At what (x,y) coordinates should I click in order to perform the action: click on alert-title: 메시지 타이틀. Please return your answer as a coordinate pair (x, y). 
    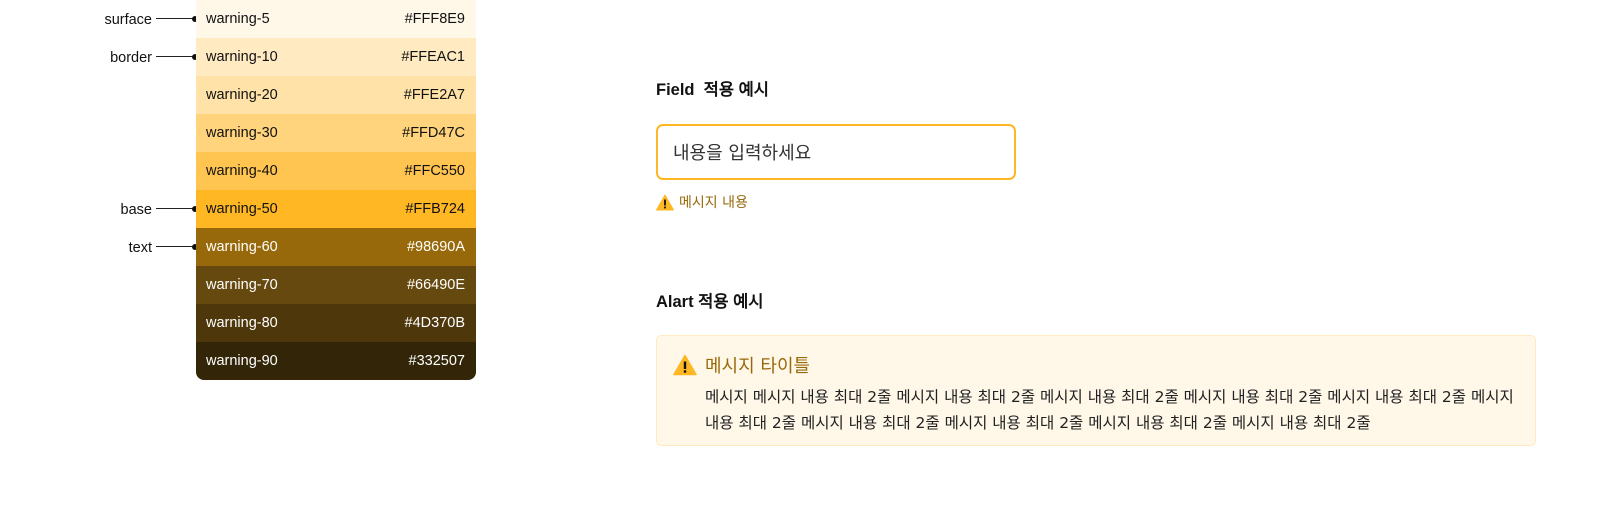
    Looking at the image, I should click on (758, 366).